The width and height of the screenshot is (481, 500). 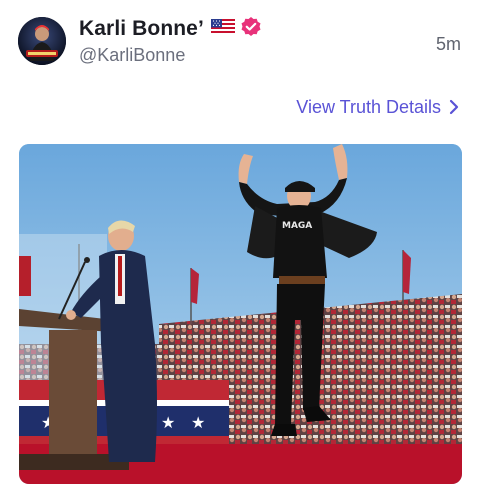 What do you see at coordinates (132, 55) in the screenshot?
I see `author-handle: @KarliBonne` at bounding box center [132, 55].